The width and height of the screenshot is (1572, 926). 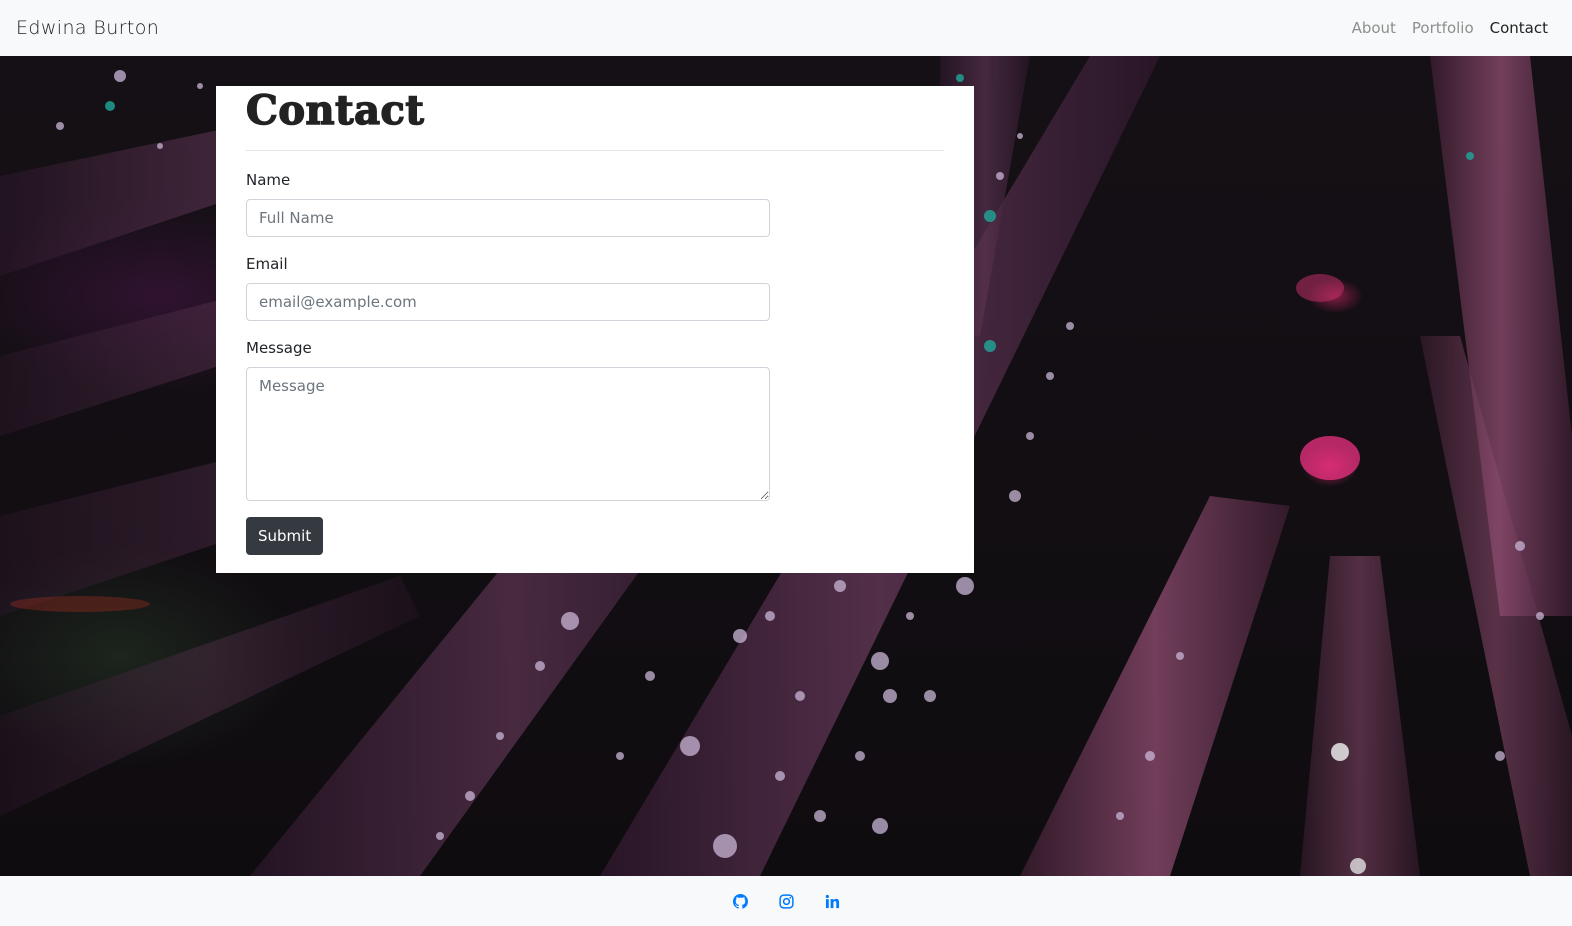 I want to click on footer, so click(x=786, y=901).